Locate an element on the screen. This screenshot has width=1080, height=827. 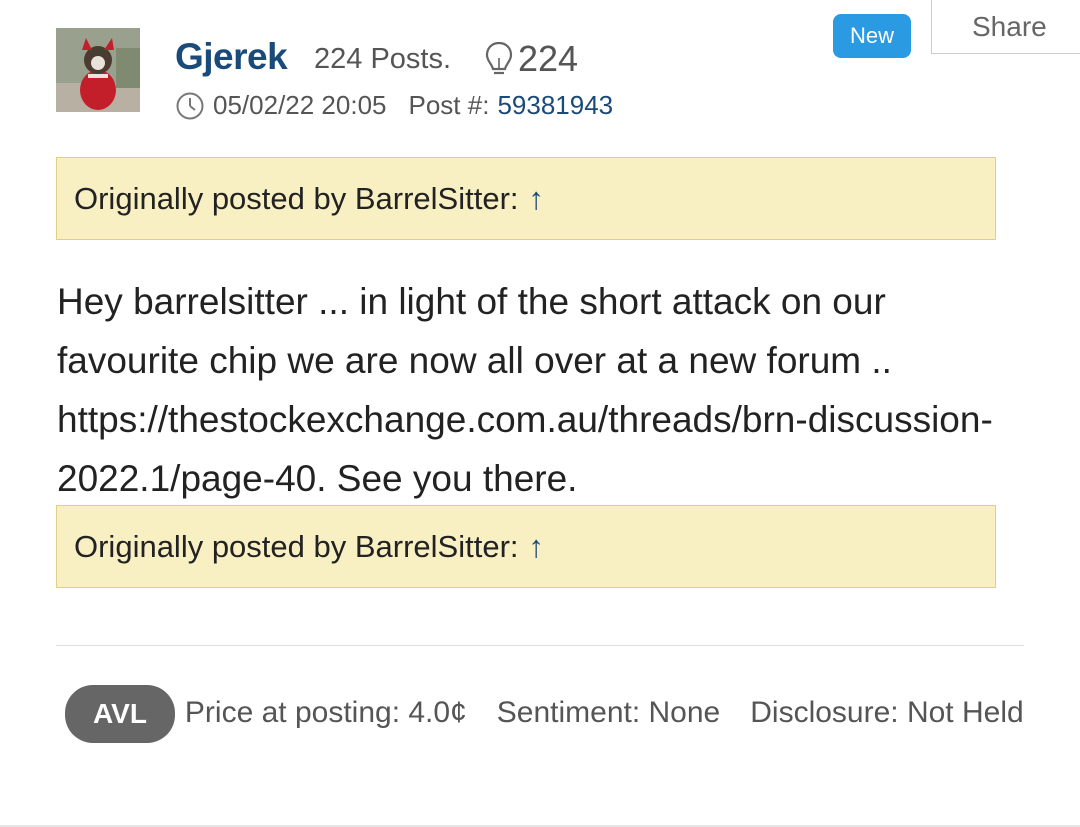
share-button: Share is located at coordinates (1005, 27).